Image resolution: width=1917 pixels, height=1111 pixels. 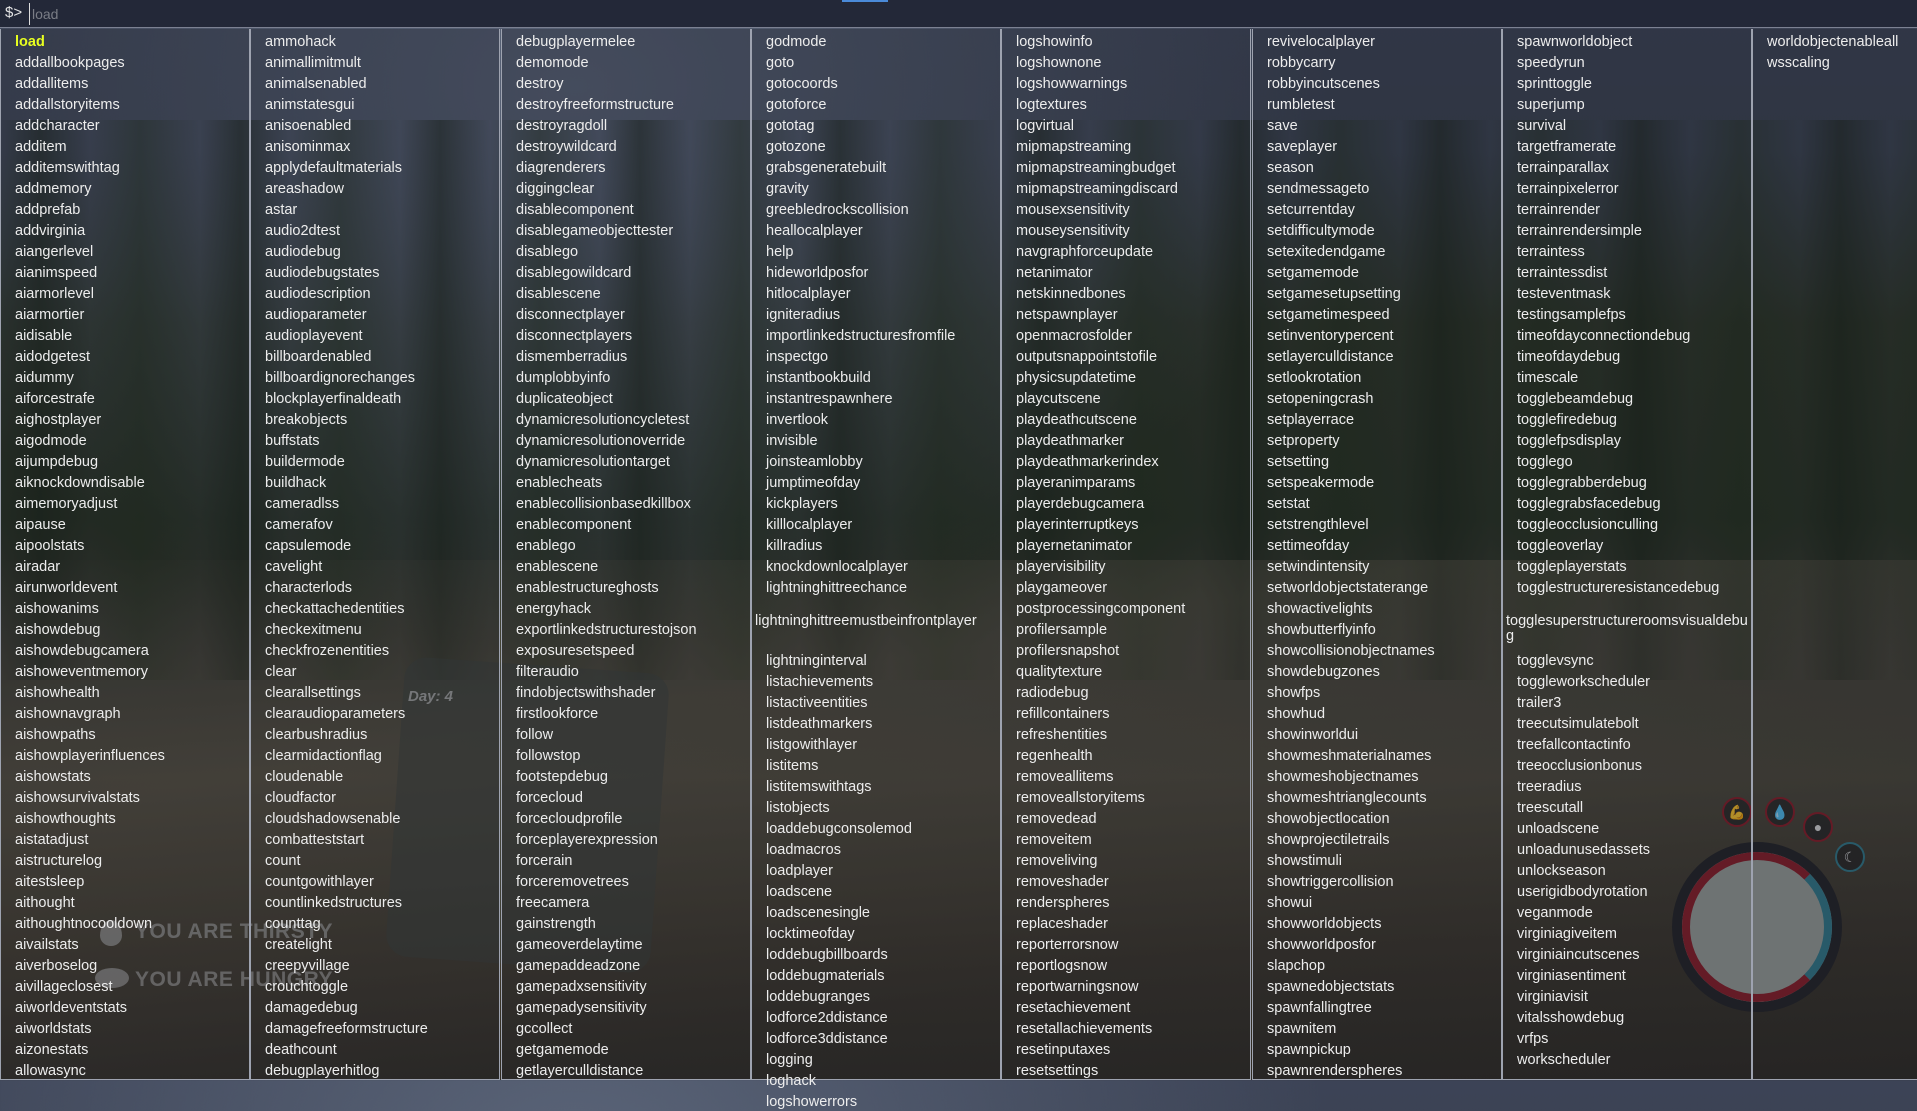 What do you see at coordinates (332, 819) in the screenshot?
I see `command-suggestion: cloudshadowsenable` at bounding box center [332, 819].